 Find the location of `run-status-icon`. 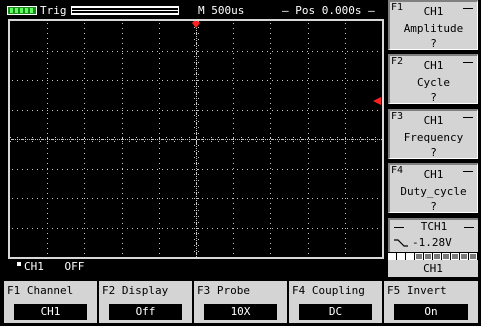

run-status-icon is located at coordinates (22, 10).